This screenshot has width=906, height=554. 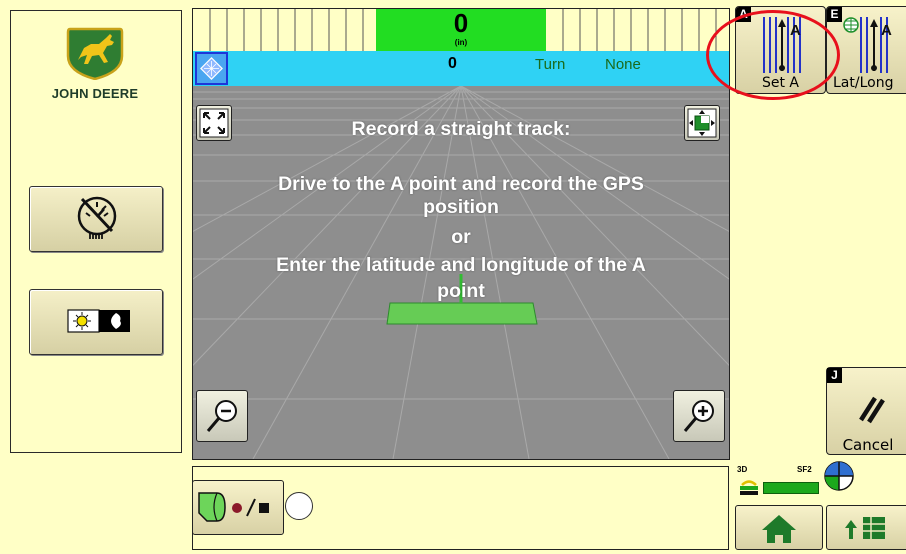 I want to click on zoom-out-button, so click(x=222, y=416).